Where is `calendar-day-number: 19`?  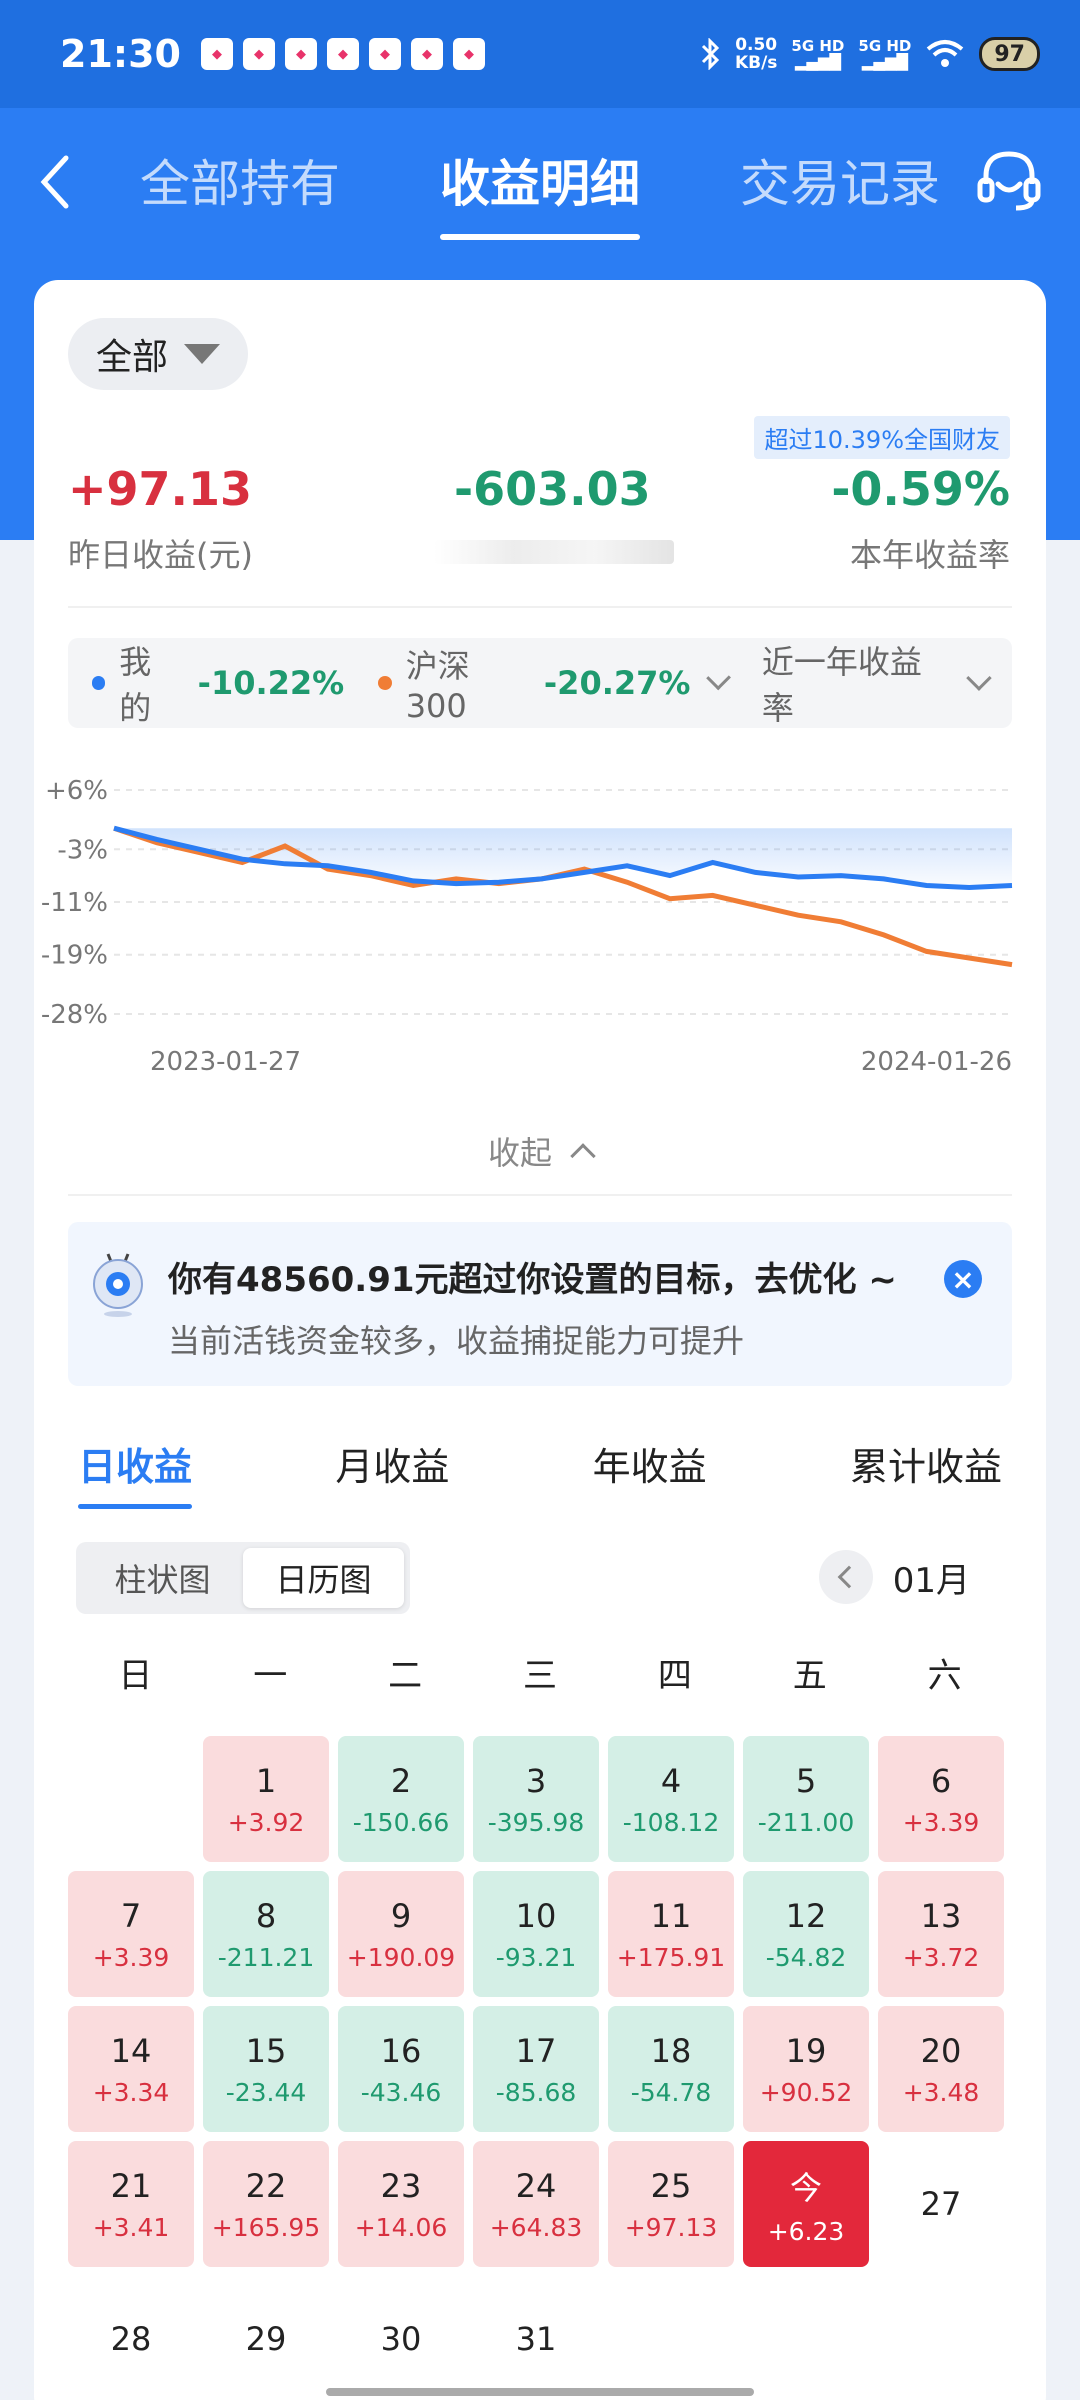
calendar-day-number: 19 is located at coordinates (806, 2050).